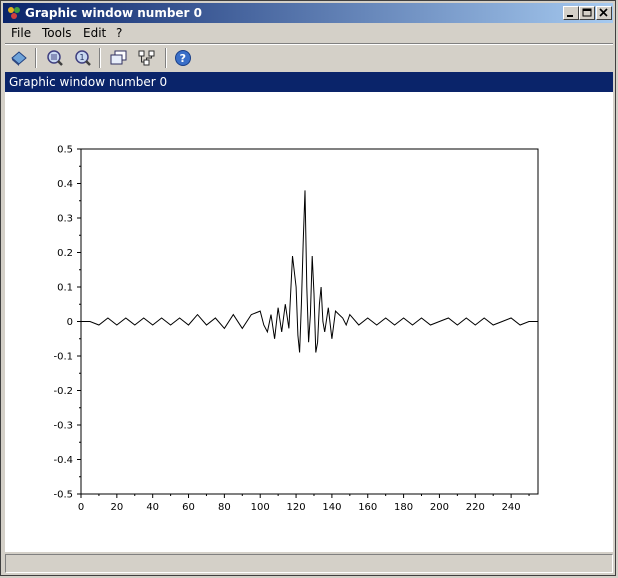  What do you see at coordinates (308, 13) in the screenshot?
I see `title-bar: Graphic window number 0` at bounding box center [308, 13].